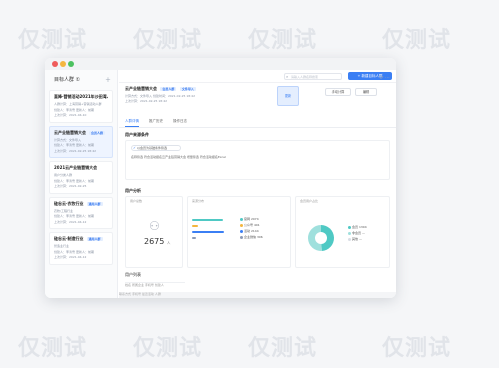 The width and height of the screenshot is (499, 368). What do you see at coordinates (81, 239) in the screenshot?
I see `audience-item-title: 硅谷云·制造行业 通用人群` at bounding box center [81, 239].